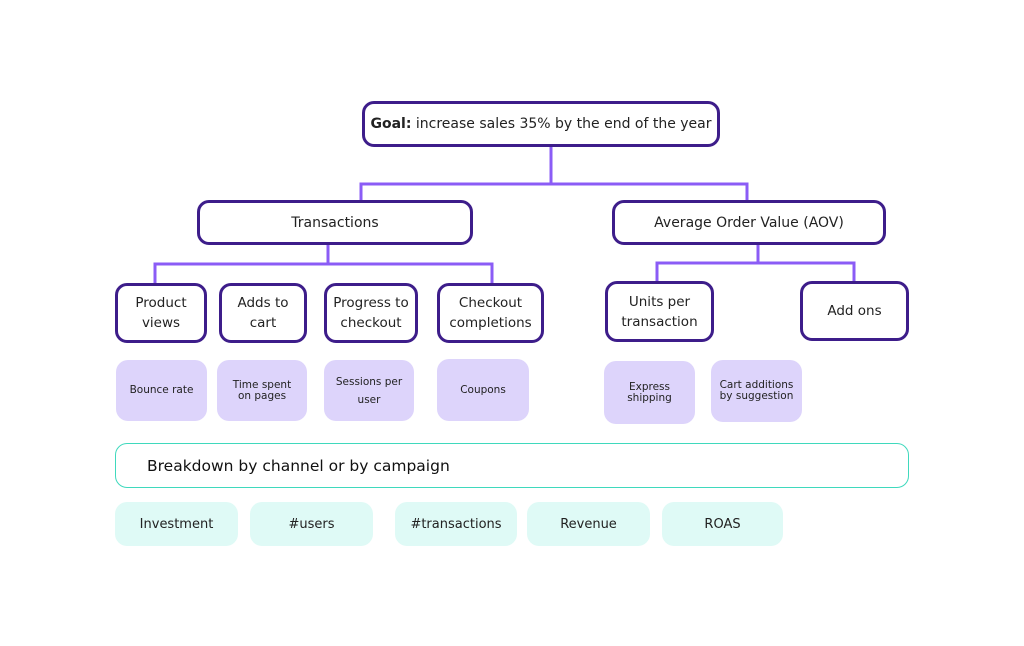 The height and width of the screenshot is (646, 1024). Describe the element at coordinates (369, 399) in the screenshot. I see `tag-label-line2: user` at that location.